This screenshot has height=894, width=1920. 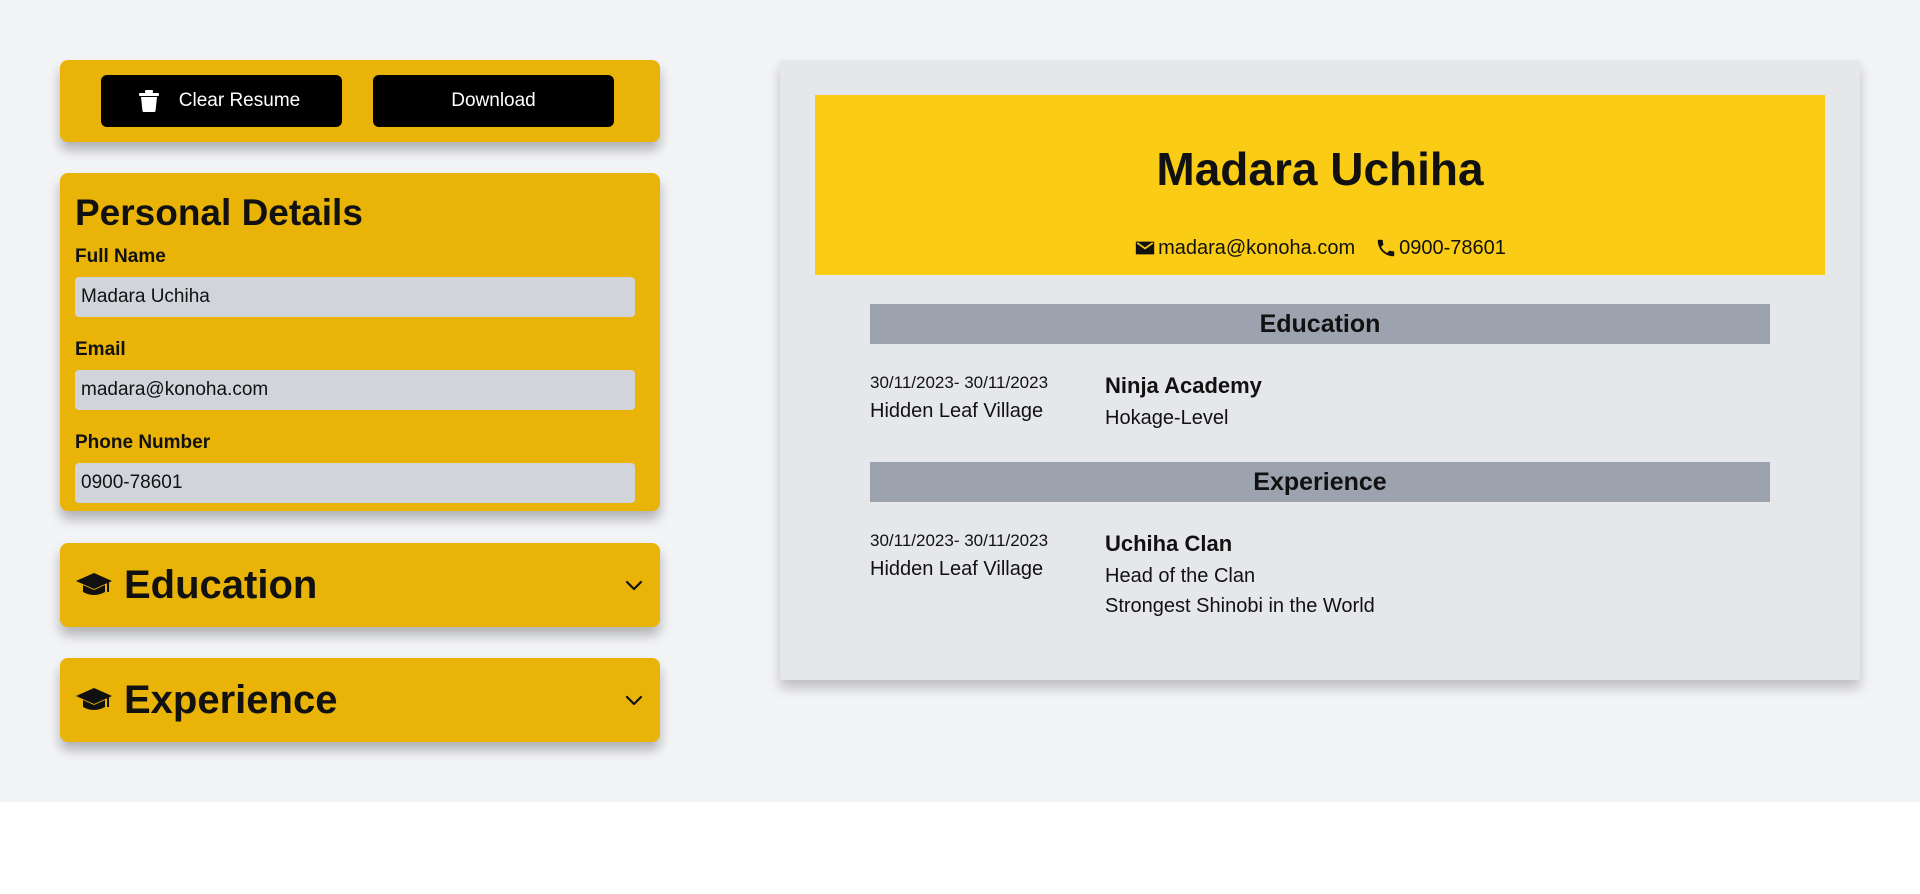 I want to click on clear-resume-button: Clear Resume, so click(x=221, y=101).